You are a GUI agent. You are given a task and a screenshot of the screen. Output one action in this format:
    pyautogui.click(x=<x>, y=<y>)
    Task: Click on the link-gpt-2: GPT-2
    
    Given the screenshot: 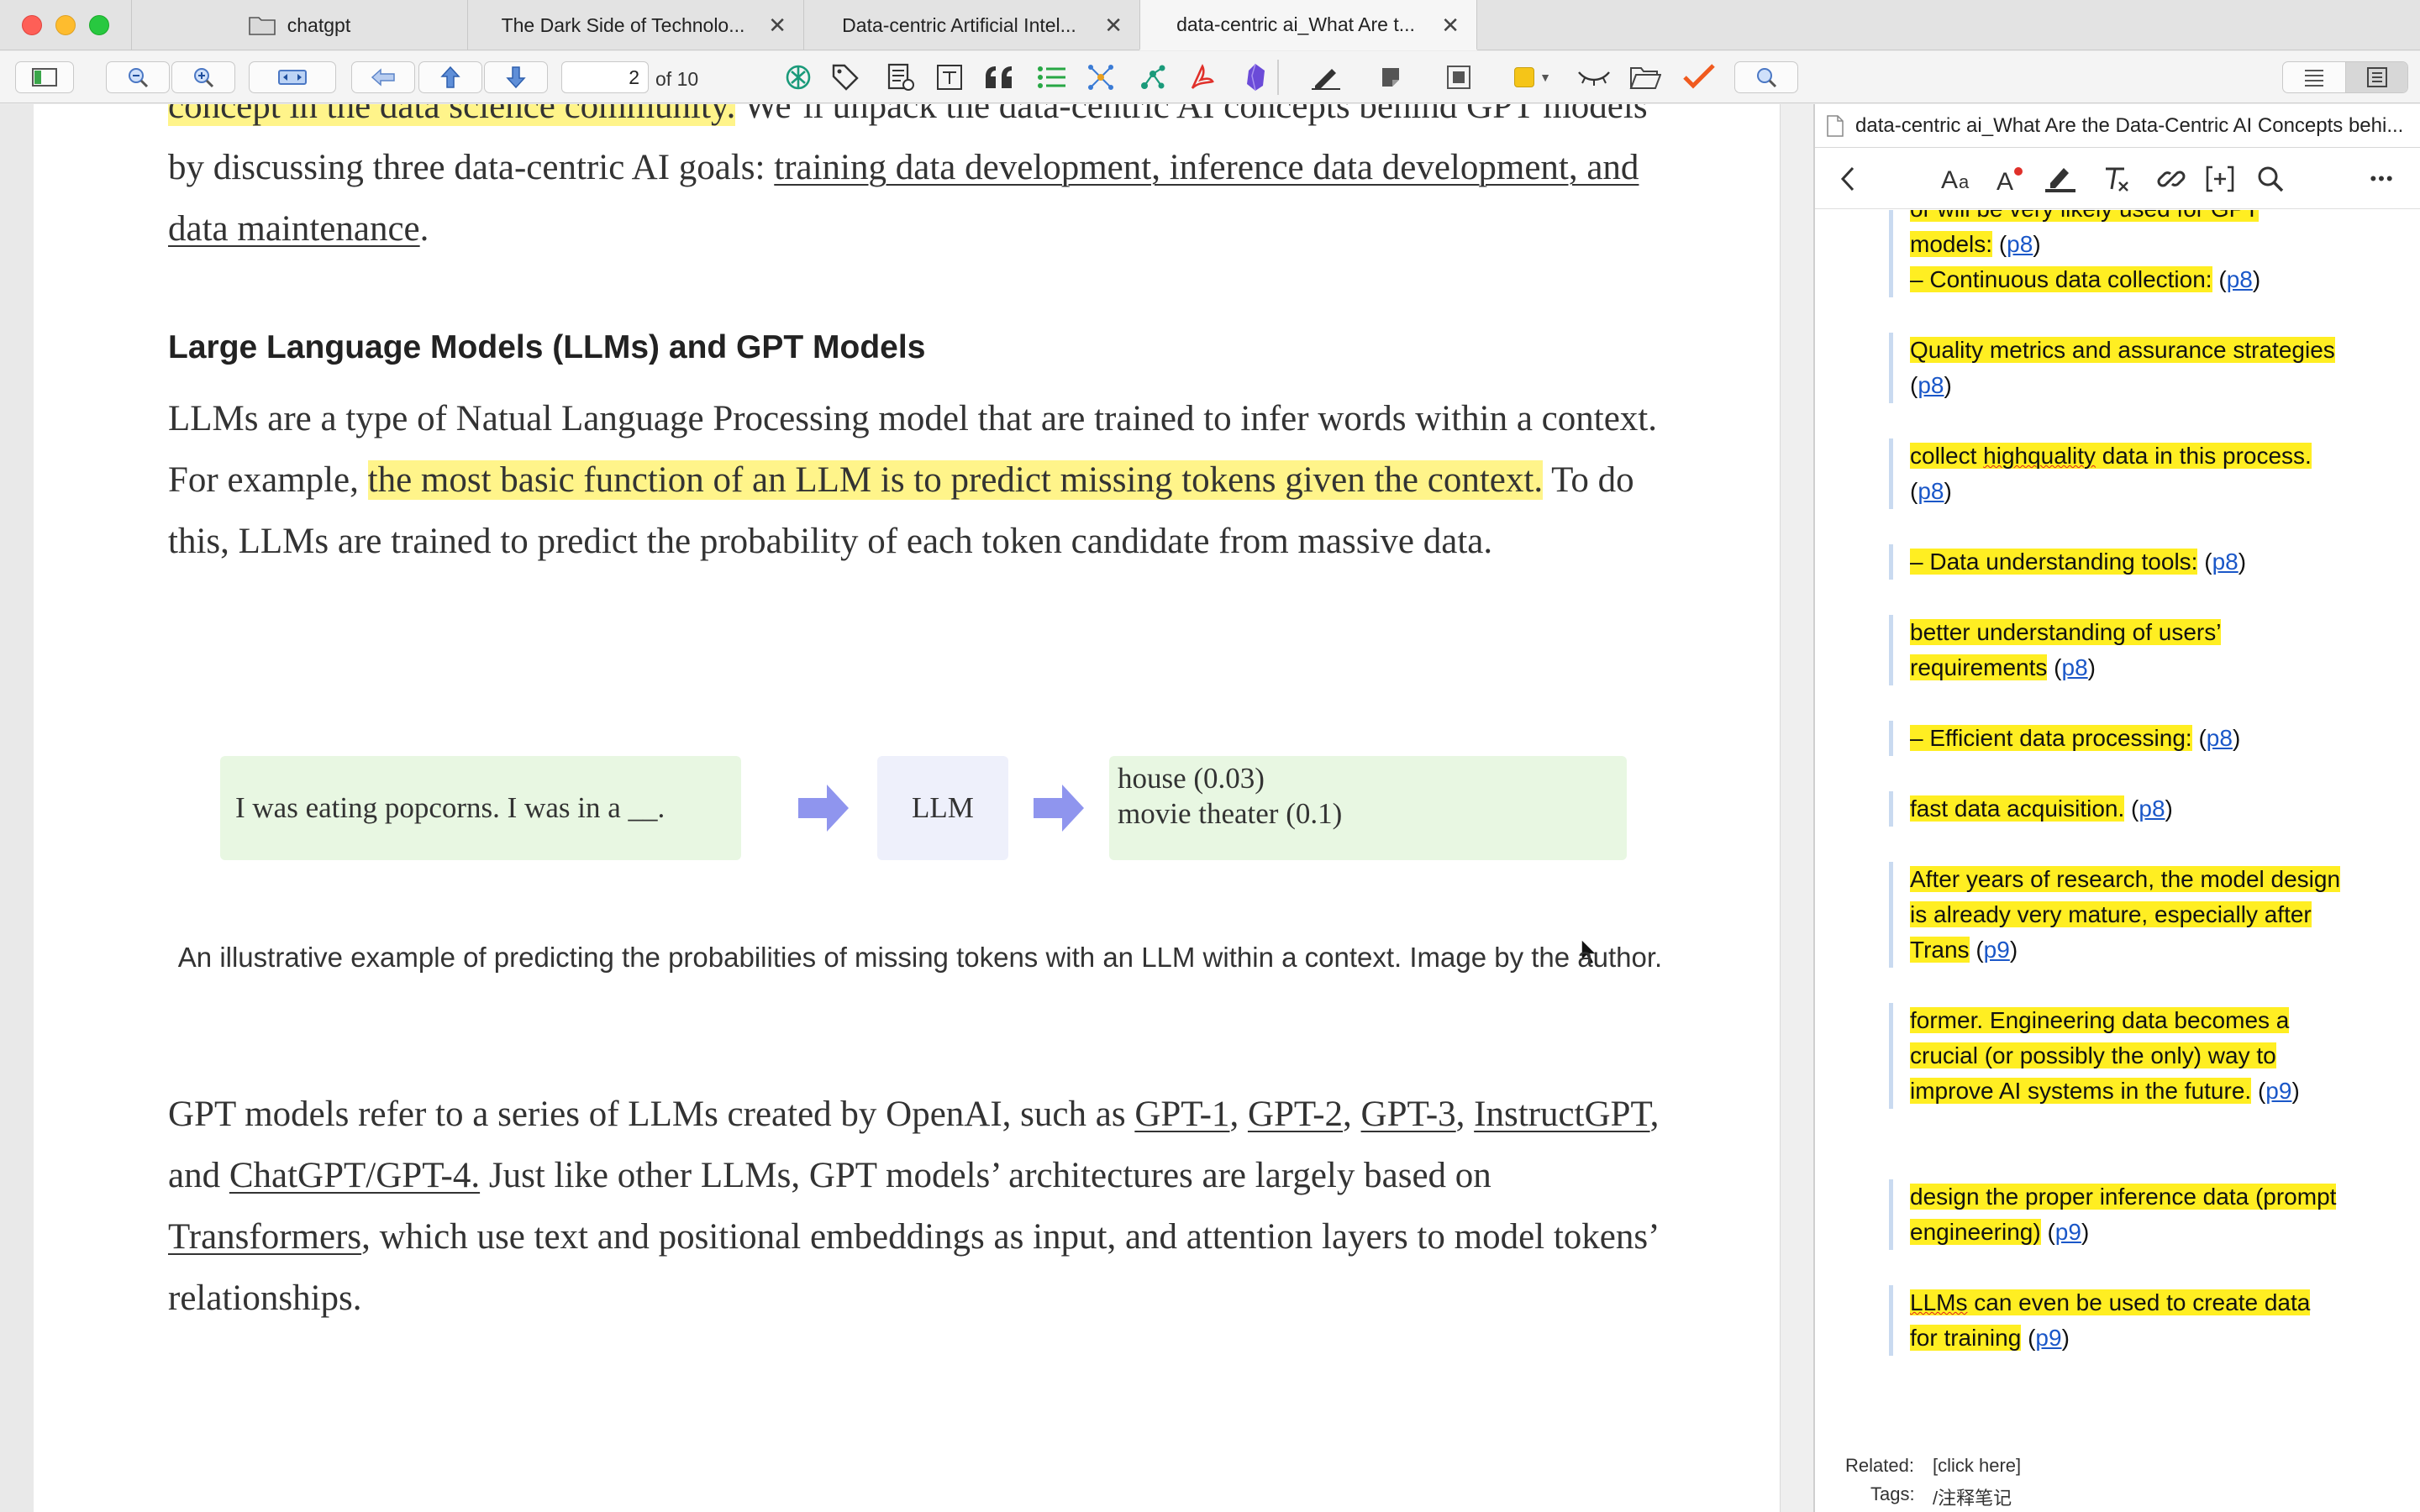 What is the action you would take?
    pyautogui.click(x=1295, y=1114)
    